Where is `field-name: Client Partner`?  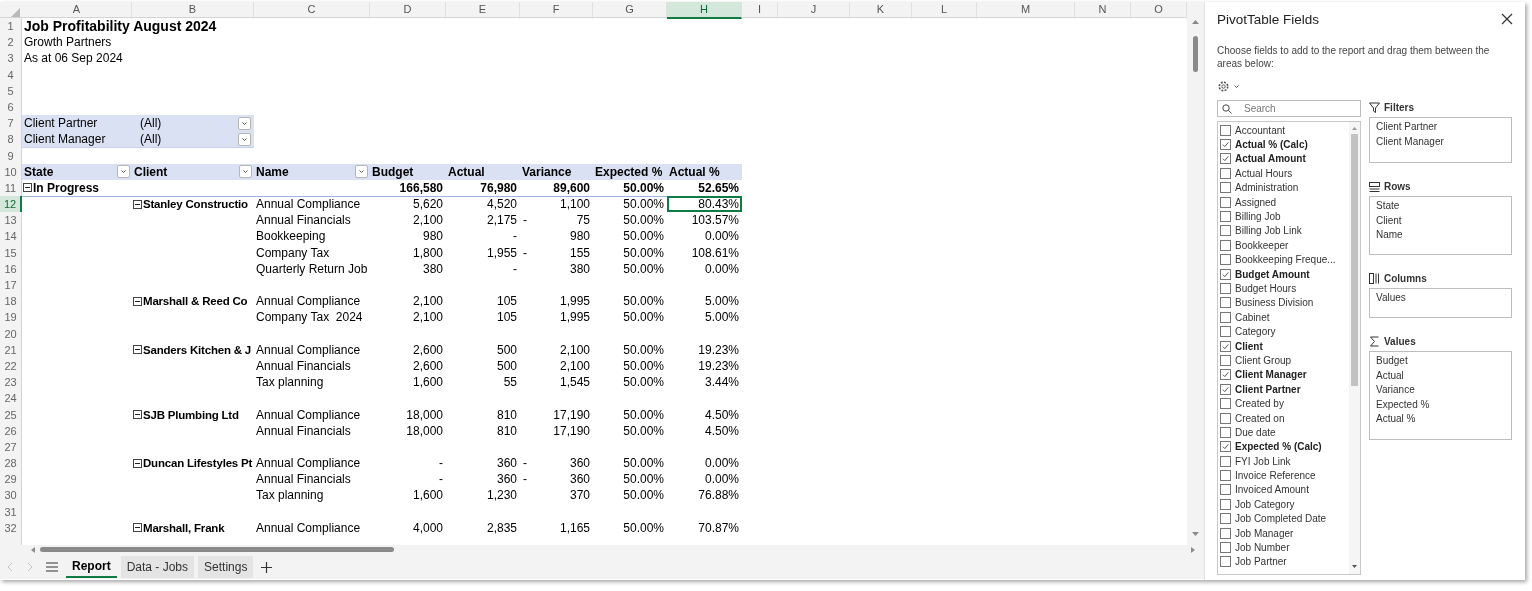
field-name: Client Partner is located at coordinates (1268, 389).